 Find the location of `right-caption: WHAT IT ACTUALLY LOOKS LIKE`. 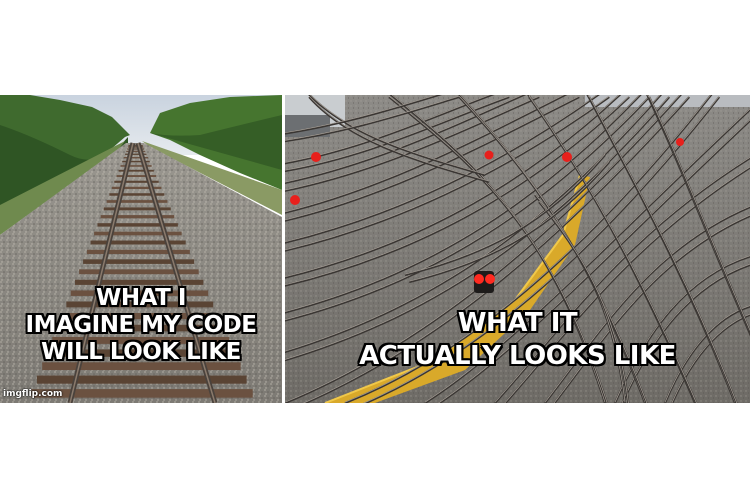

right-caption: WHAT IT ACTUALLY LOOKS LIKE is located at coordinates (517, 340).